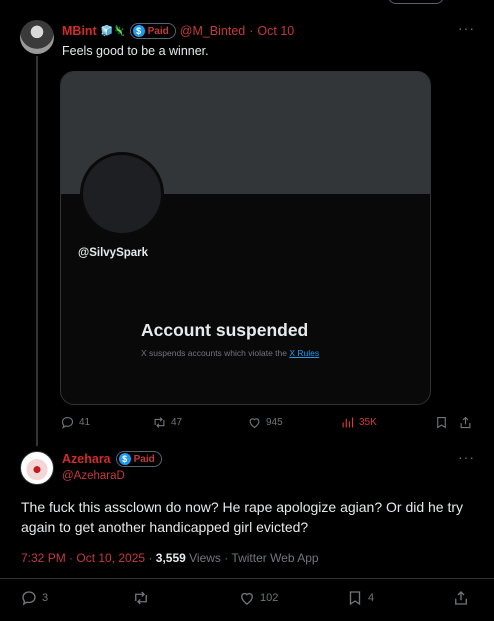  I want to click on like-button: 945, so click(265, 422).